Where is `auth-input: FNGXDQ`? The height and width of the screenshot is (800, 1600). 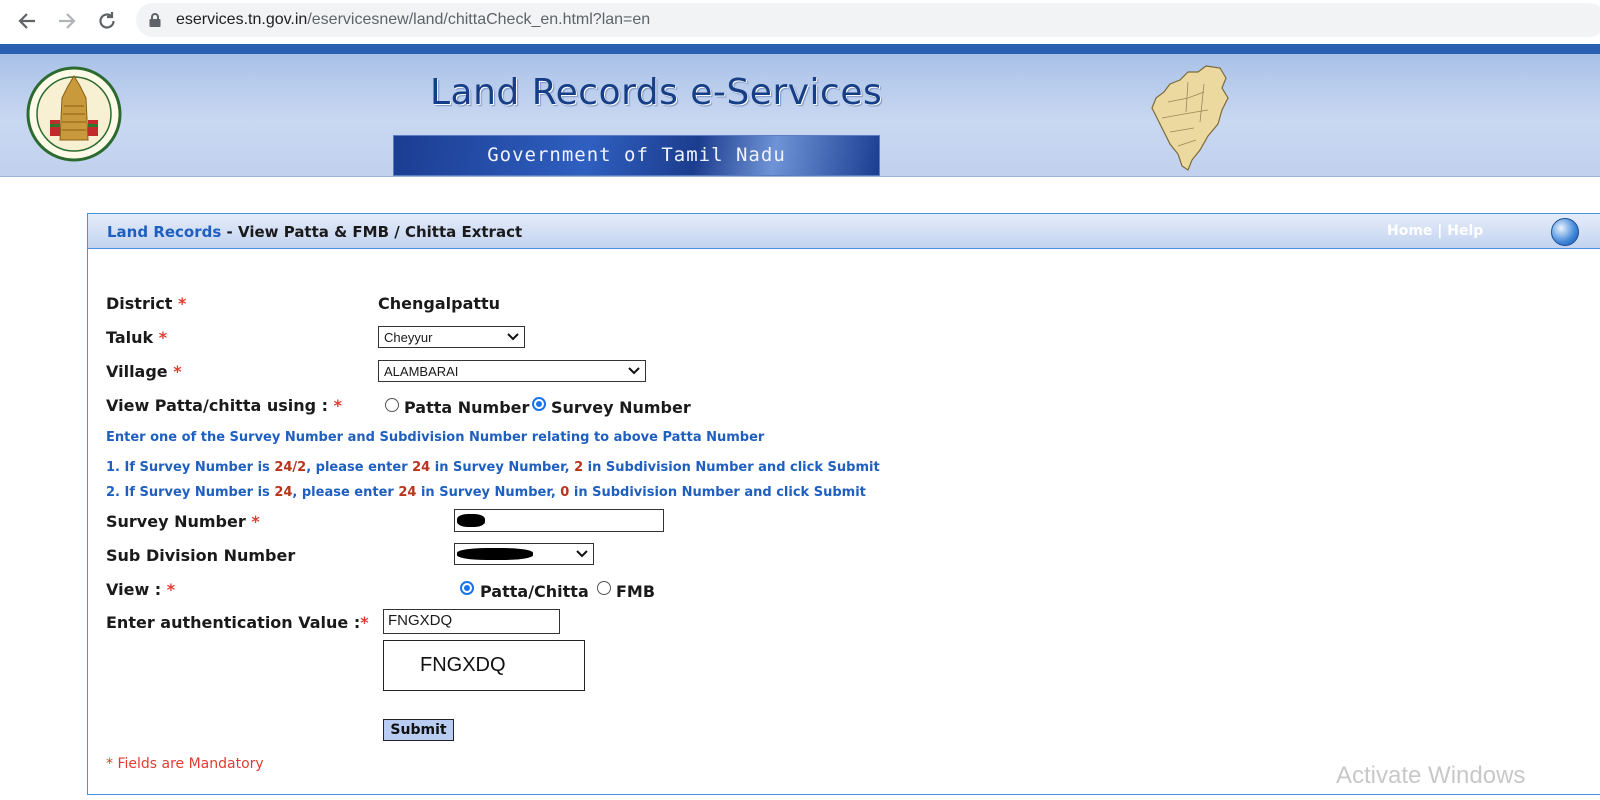
auth-input: FNGXDQ is located at coordinates (471, 621).